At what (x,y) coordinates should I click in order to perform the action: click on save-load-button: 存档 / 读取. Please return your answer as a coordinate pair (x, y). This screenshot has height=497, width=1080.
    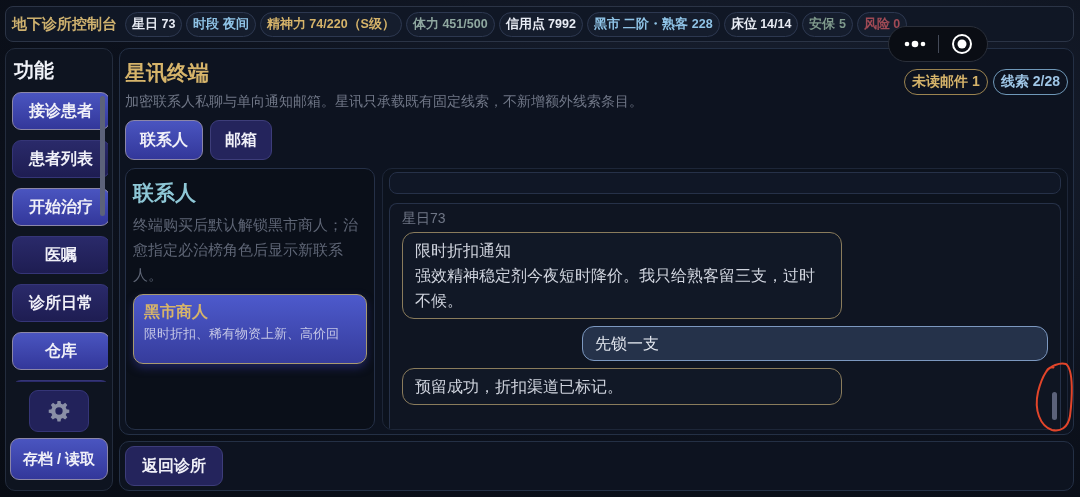
    Looking at the image, I should click on (59, 459).